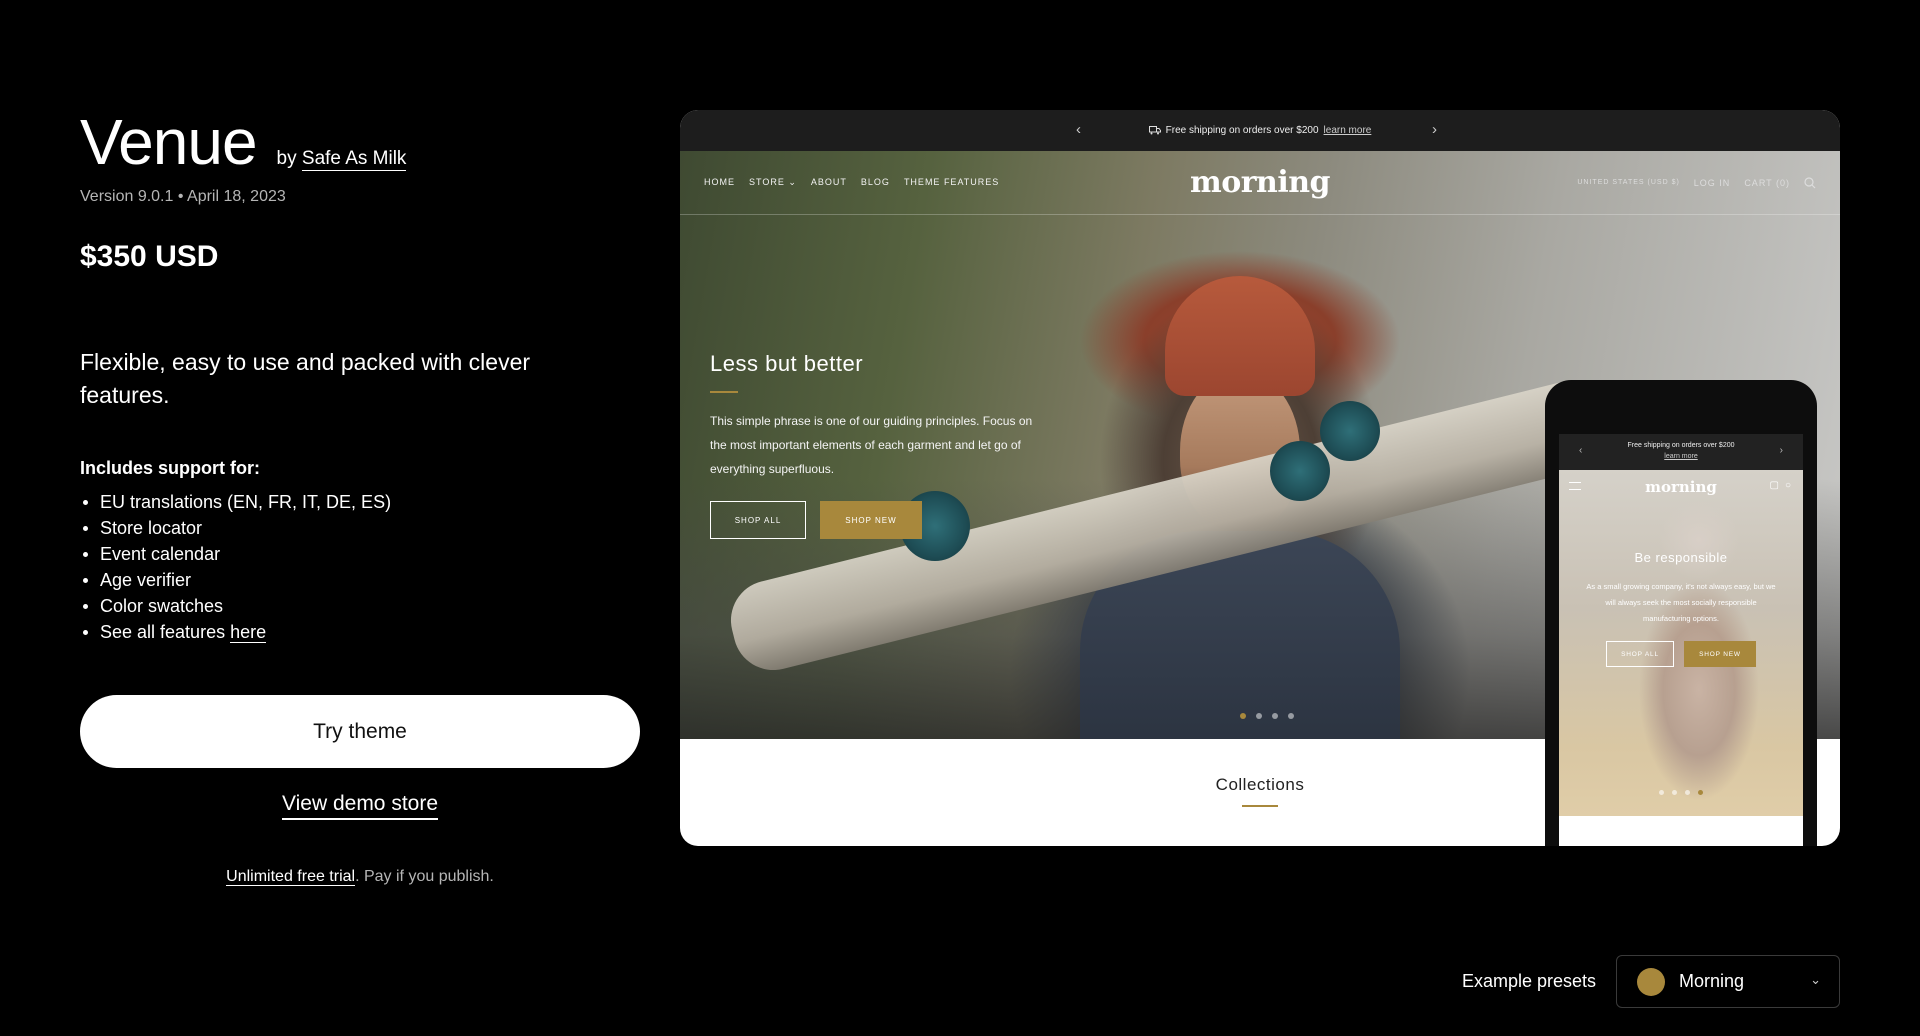 The width and height of the screenshot is (1920, 1036). What do you see at coordinates (1712, 183) in the screenshot?
I see `login-link: LOG IN` at bounding box center [1712, 183].